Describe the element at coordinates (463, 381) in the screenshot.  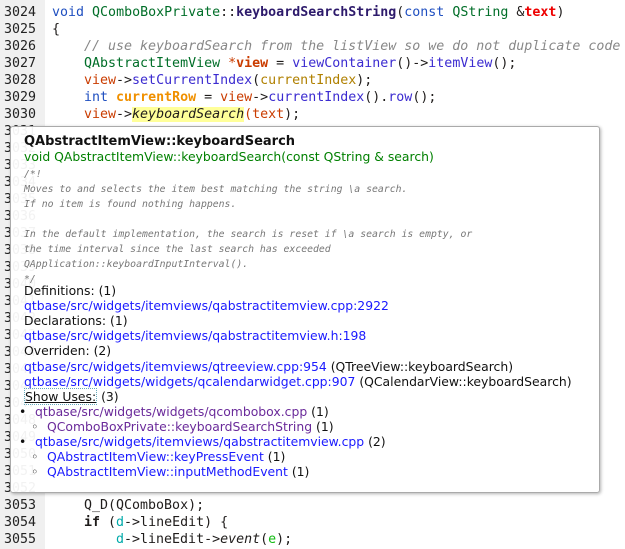
I see `override-note: (QCalendarView::keyboardSearch)` at that location.